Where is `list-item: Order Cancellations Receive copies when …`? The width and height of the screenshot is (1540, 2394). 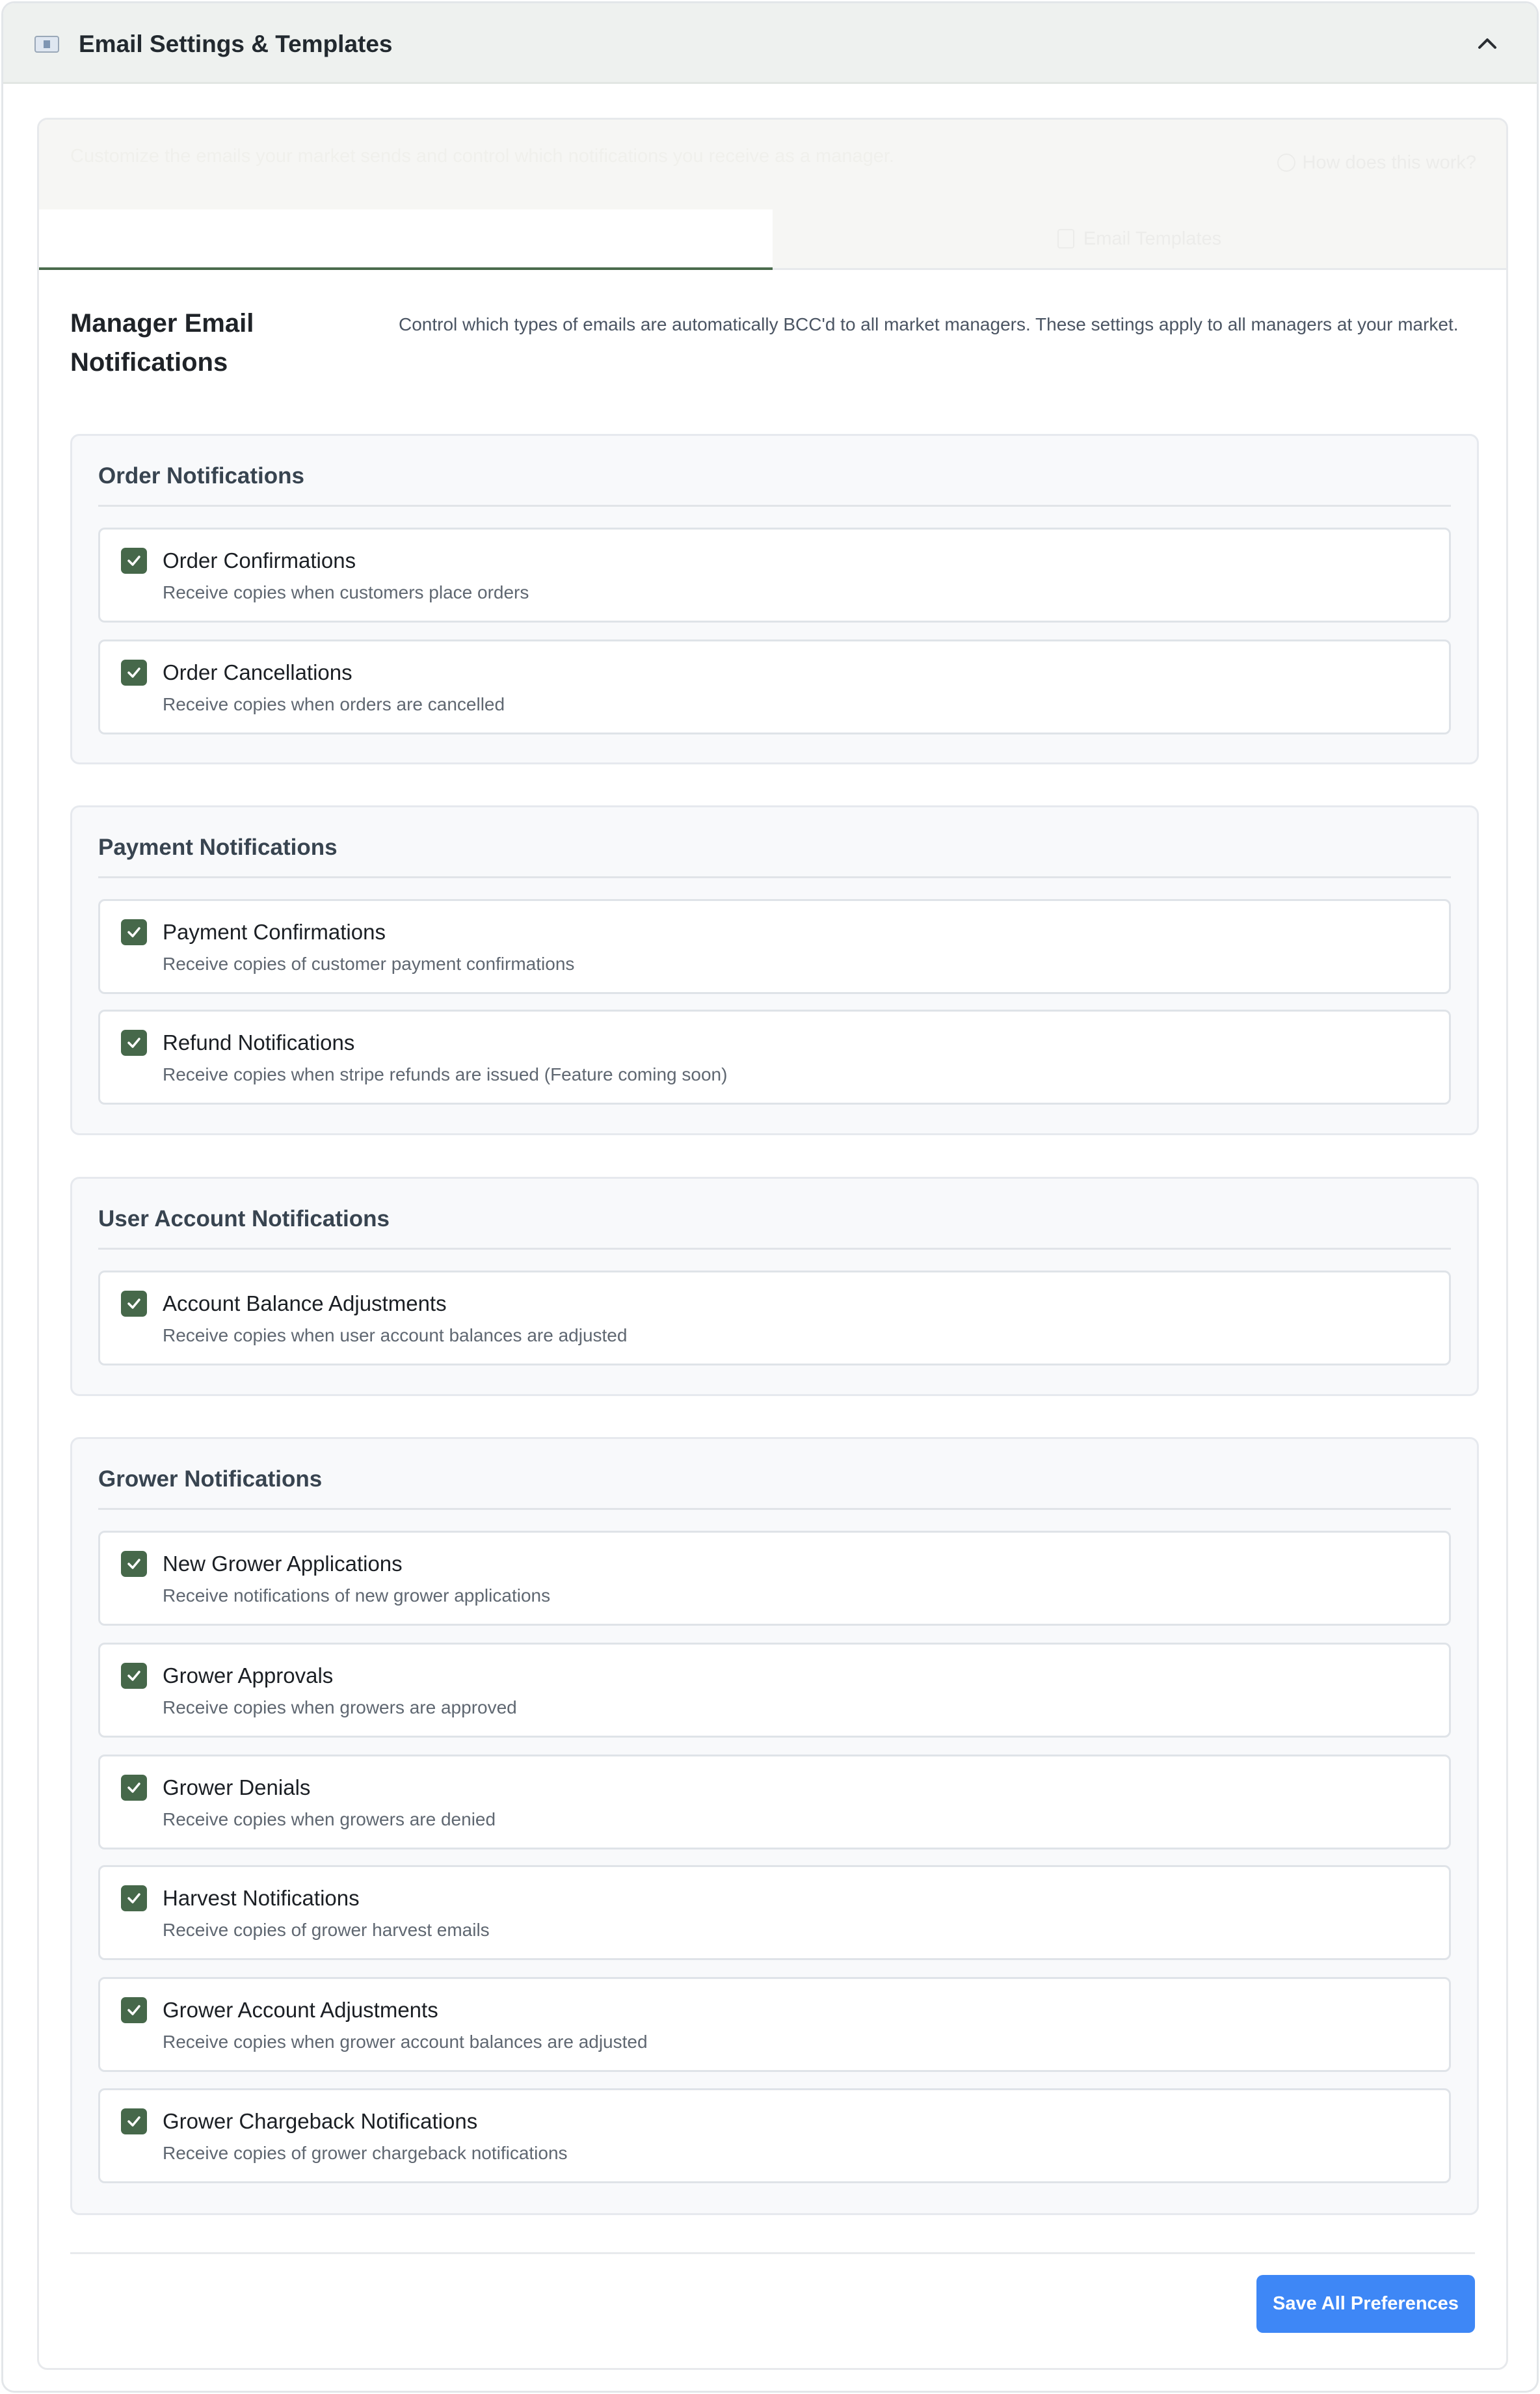
list-item: Order Cancellations Receive copies when … is located at coordinates (775, 686).